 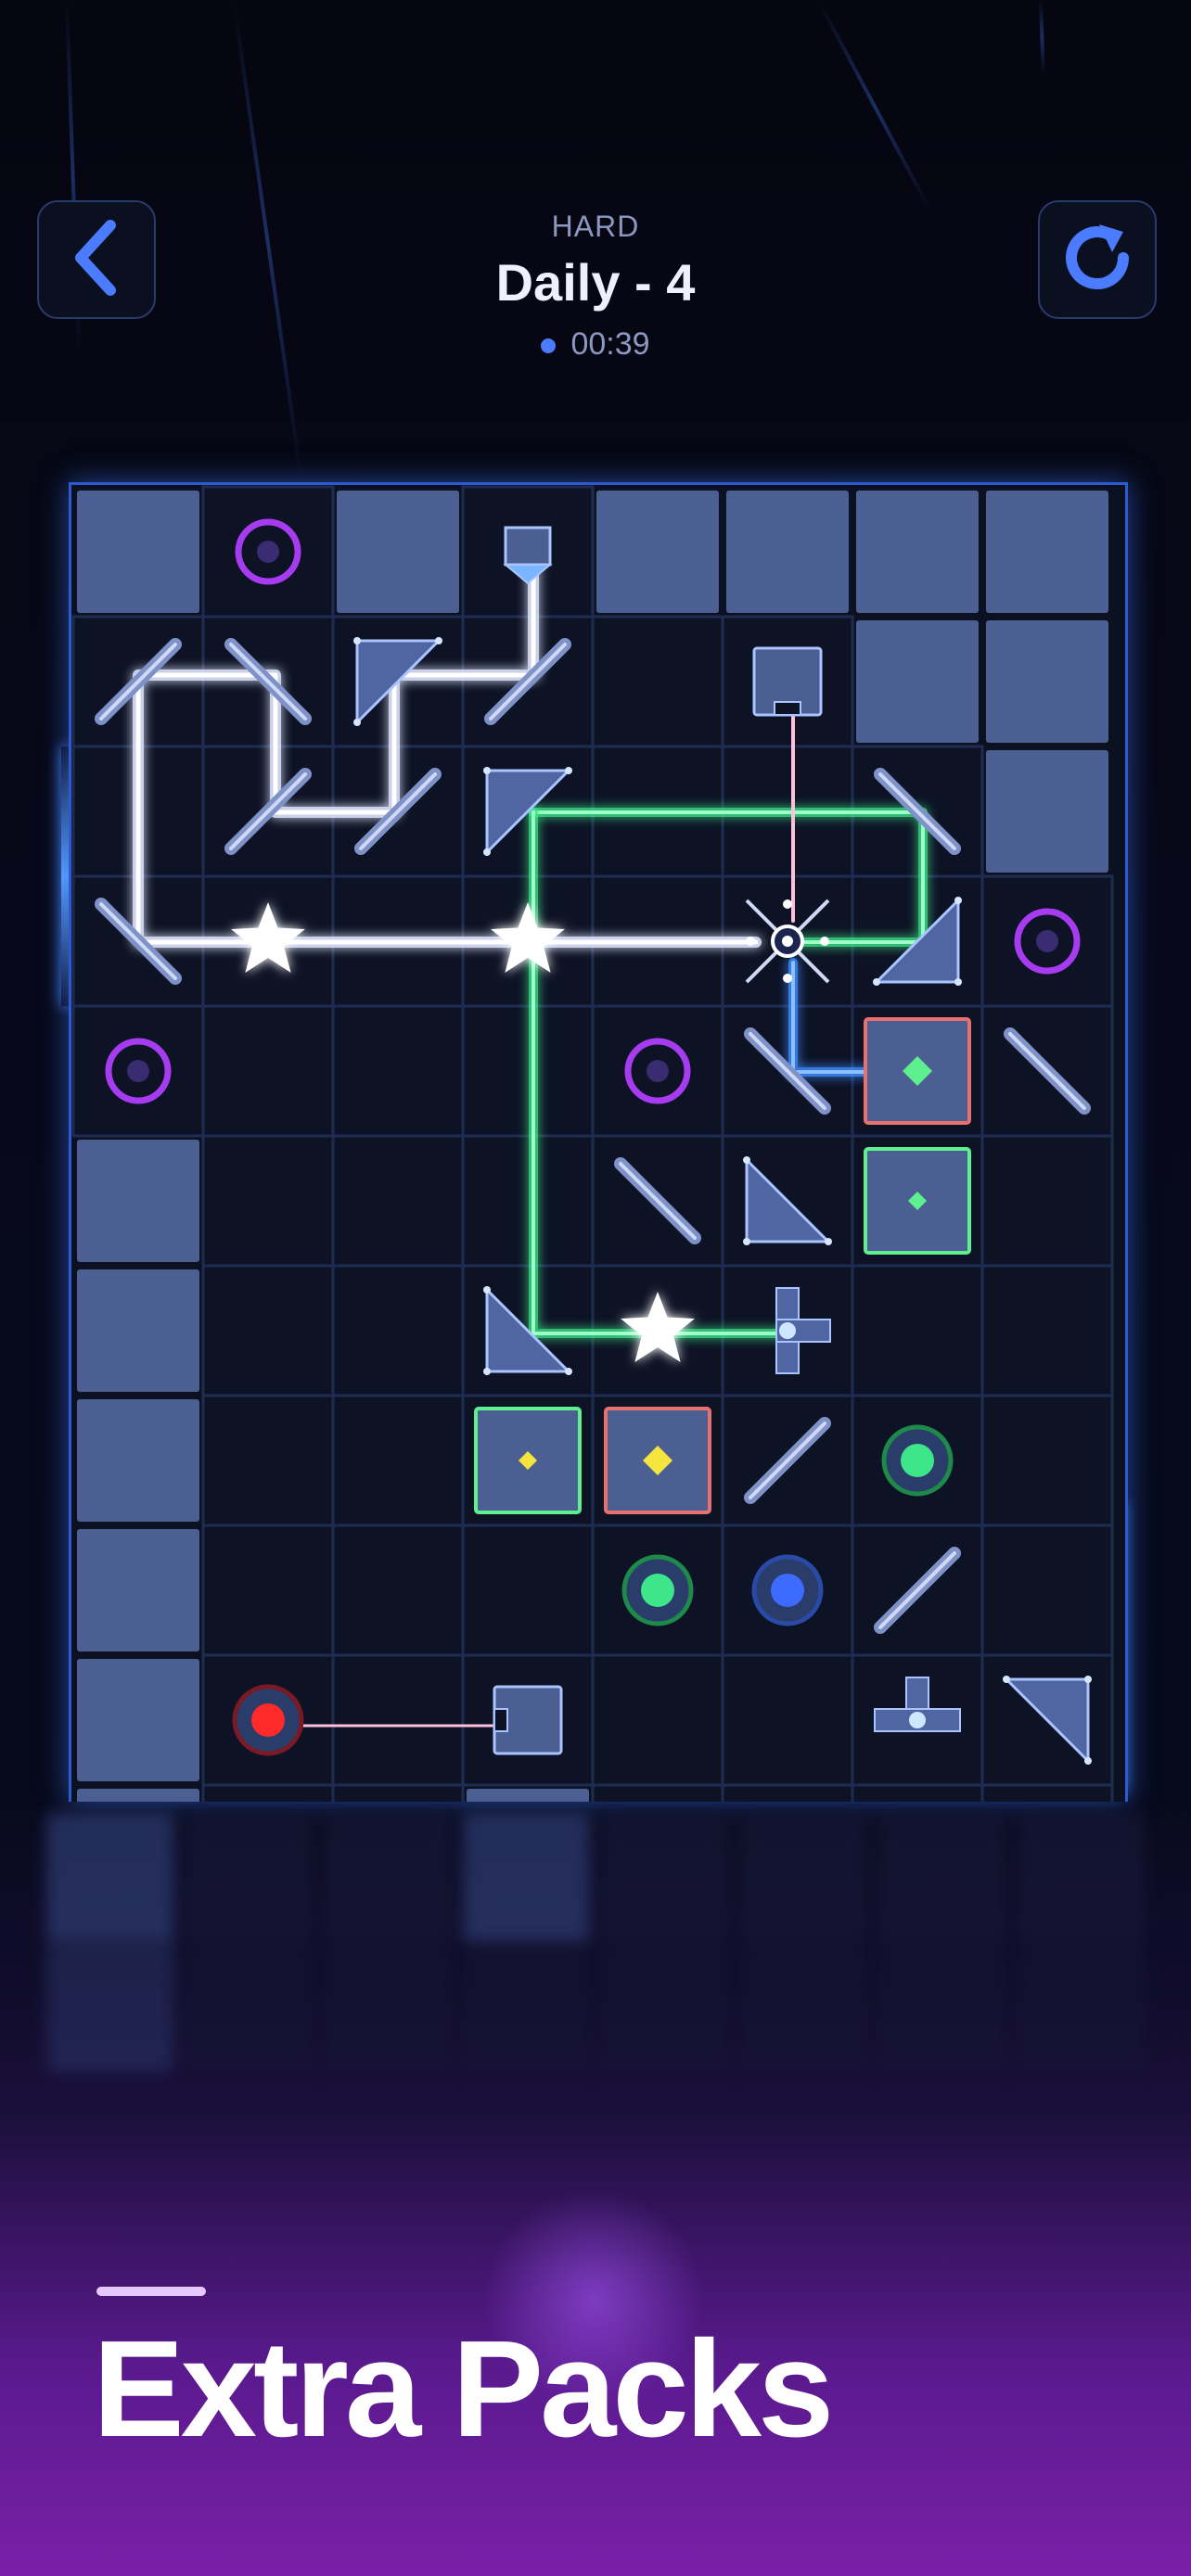 What do you see at coordinates (151, 2291) in the screenshot?
I see `banner-accent-bar` at bounding box center [151, 2291].